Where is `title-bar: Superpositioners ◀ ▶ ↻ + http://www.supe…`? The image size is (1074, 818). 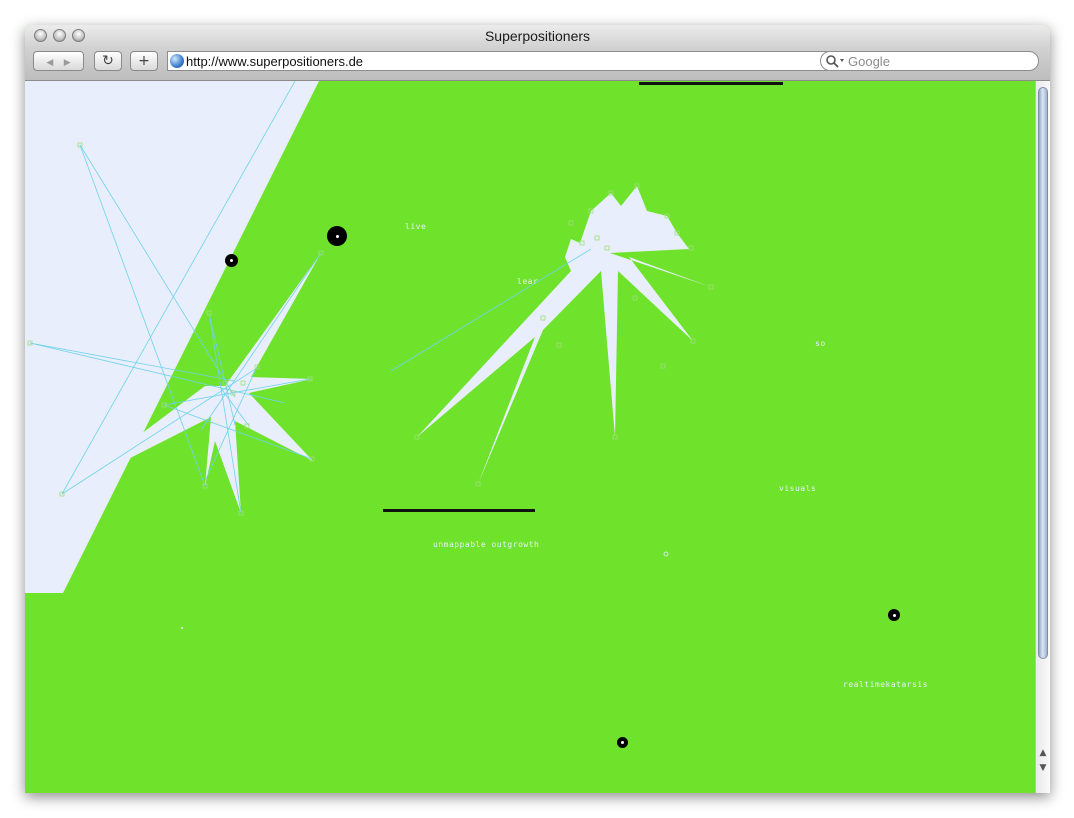
title-bar: Superpositioners ◀ ▶ ↻ + http://www.supe… is located at coordinates (537, 53).